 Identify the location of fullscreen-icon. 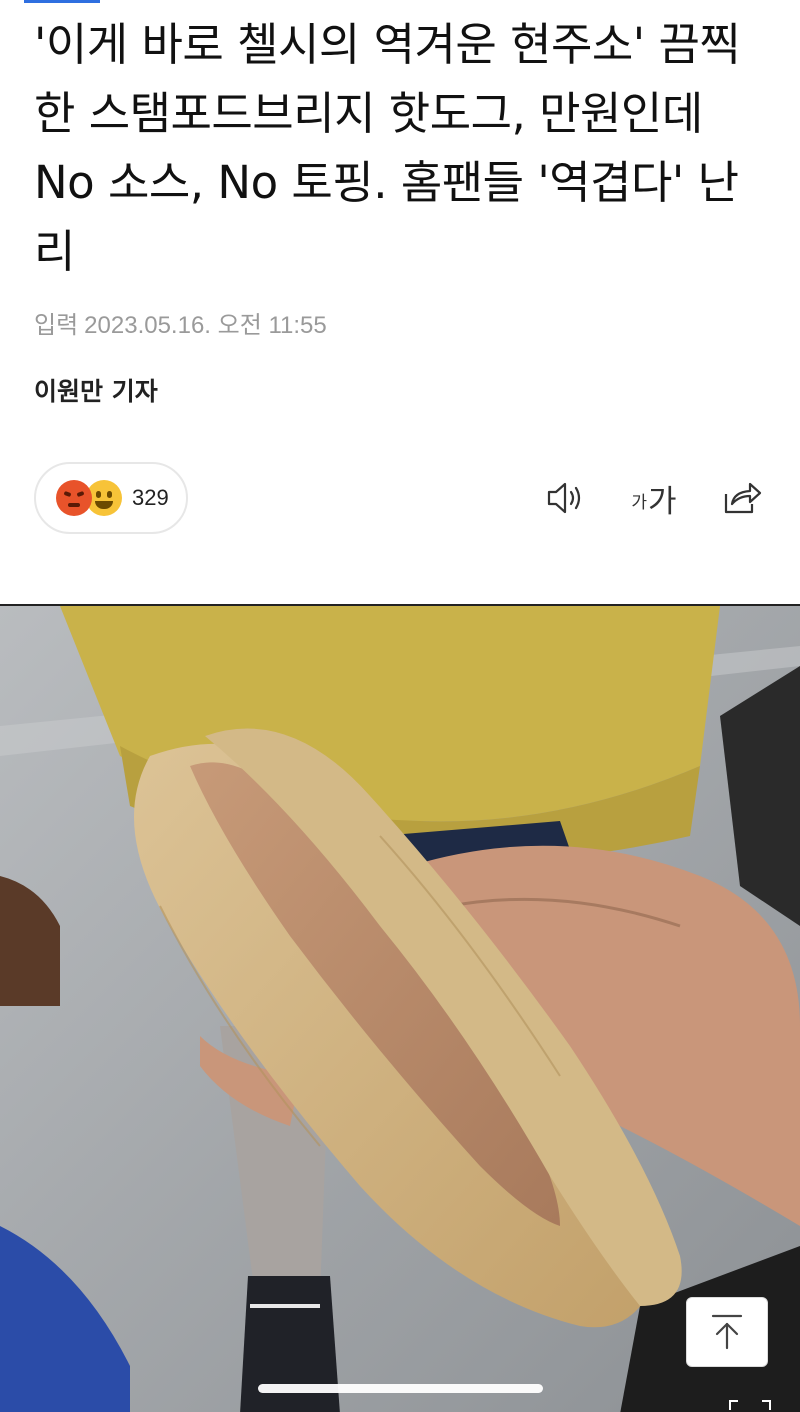
(750, 1405).